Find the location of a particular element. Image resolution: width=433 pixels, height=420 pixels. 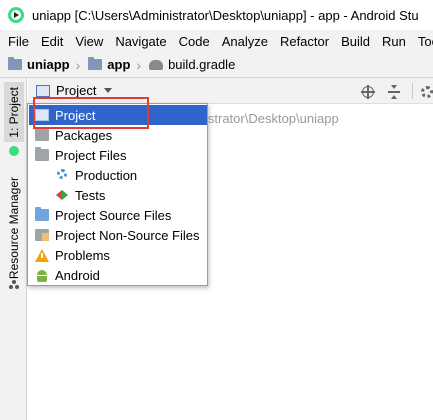

menu-navigate: Navigate is located at coordinates (140, 41).